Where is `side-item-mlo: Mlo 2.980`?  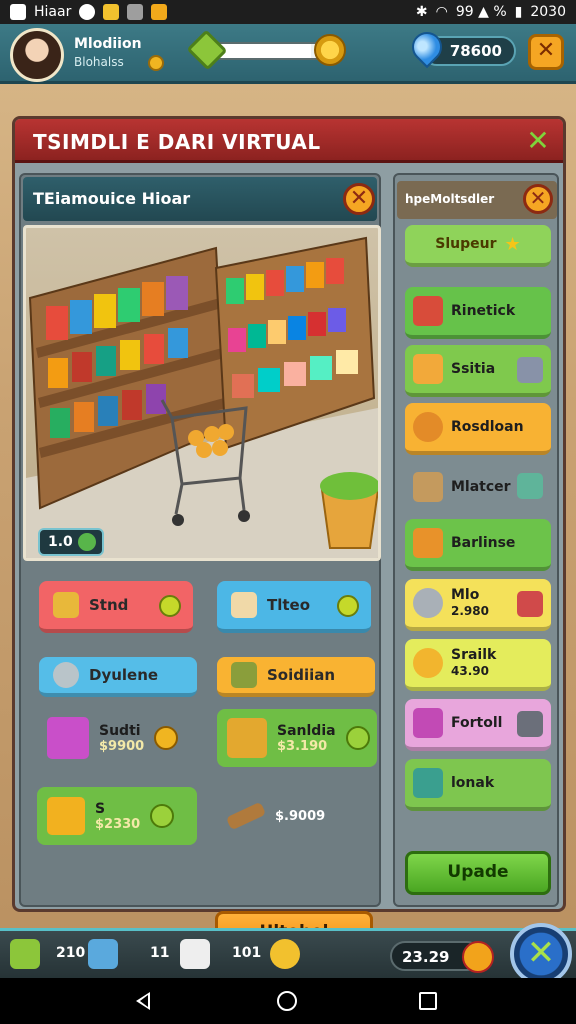
side-item-mlo: Mlo 2.980 is located at coordinates (478, 605).